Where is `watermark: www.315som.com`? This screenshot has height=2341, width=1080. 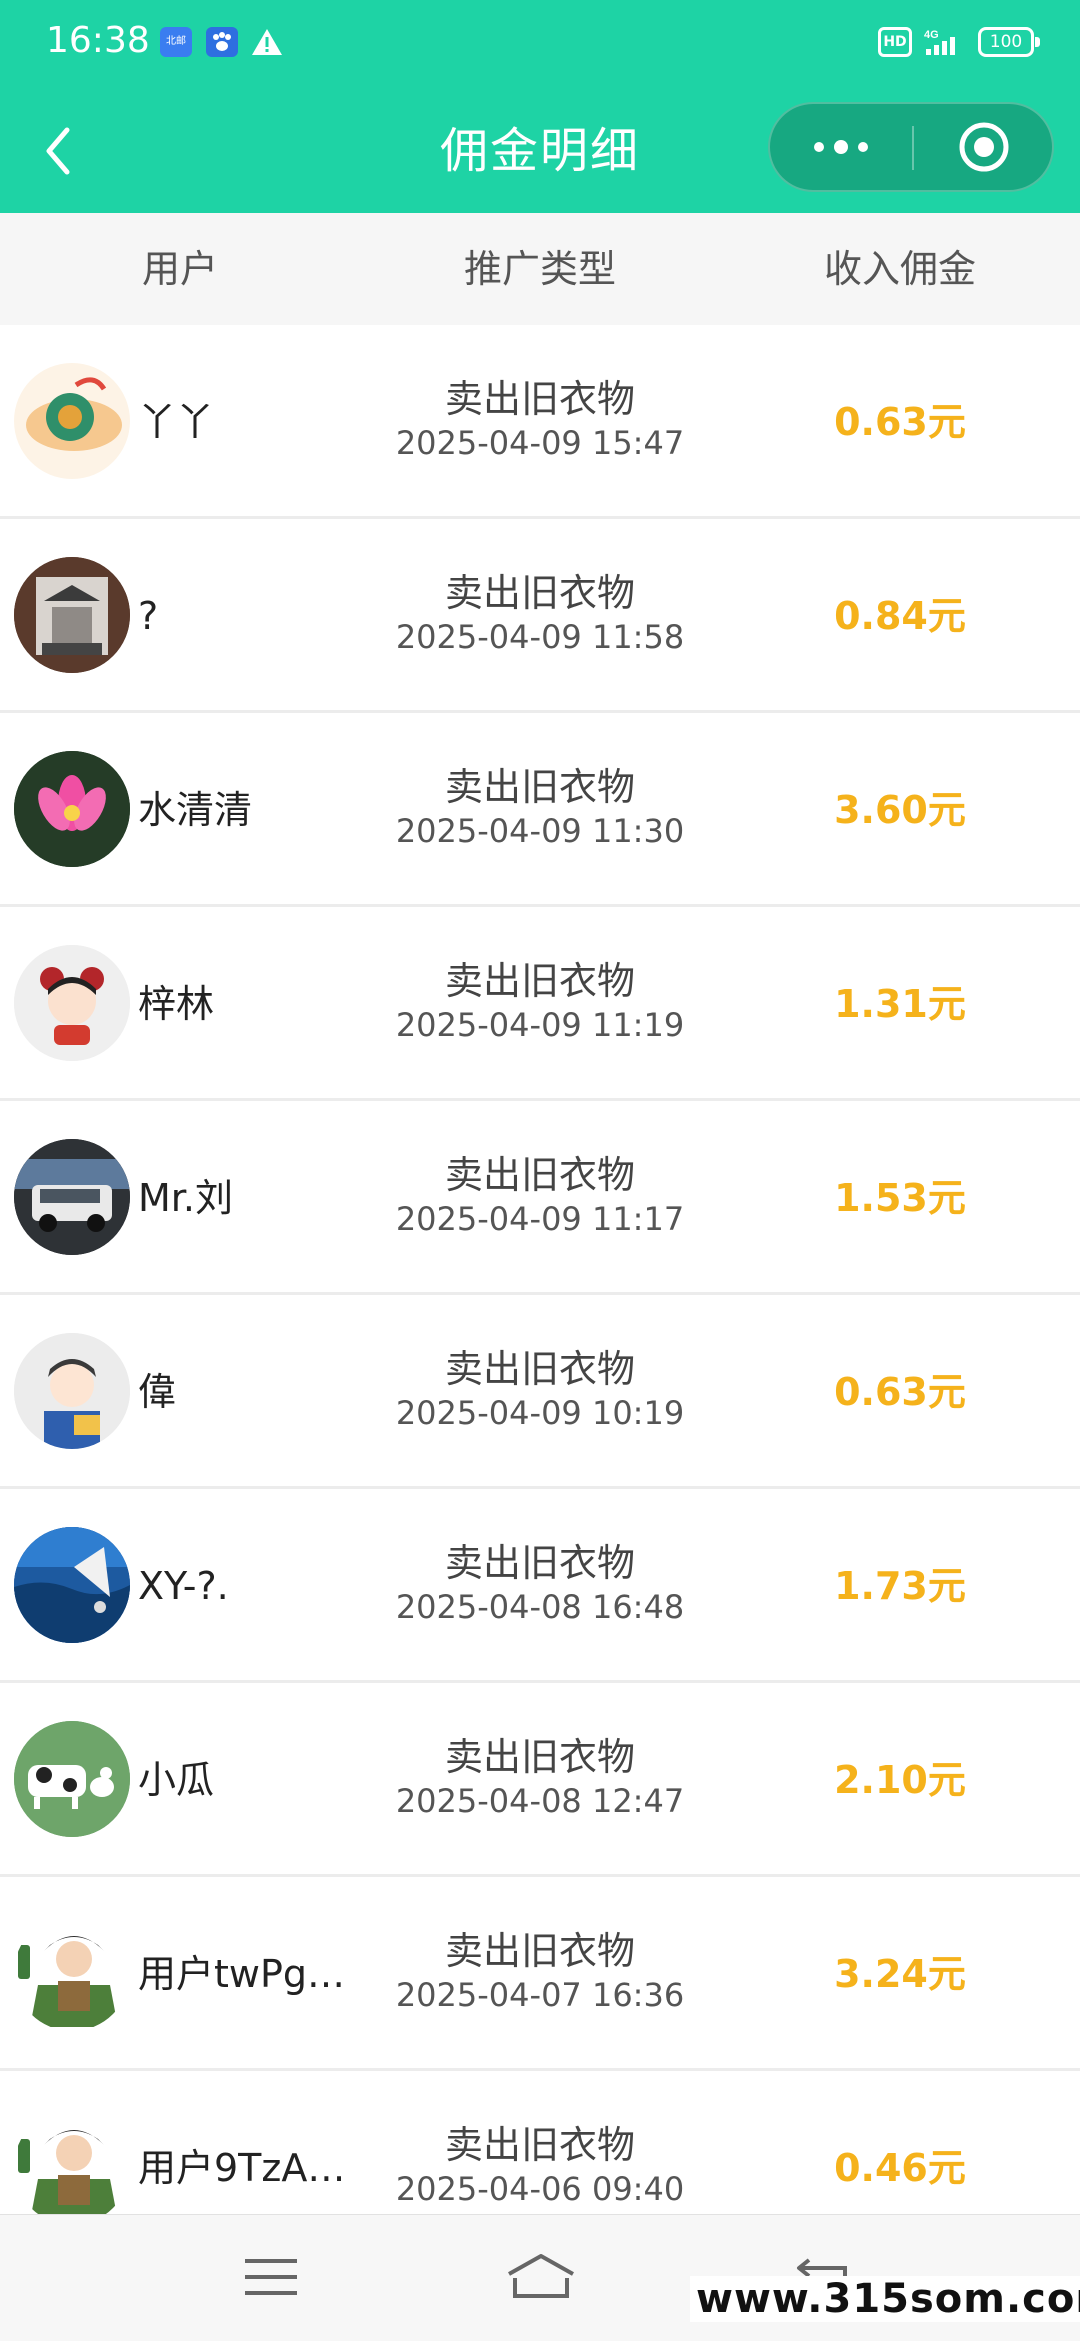 watermark: www.315som.com is located at coordinates (885, 2299).